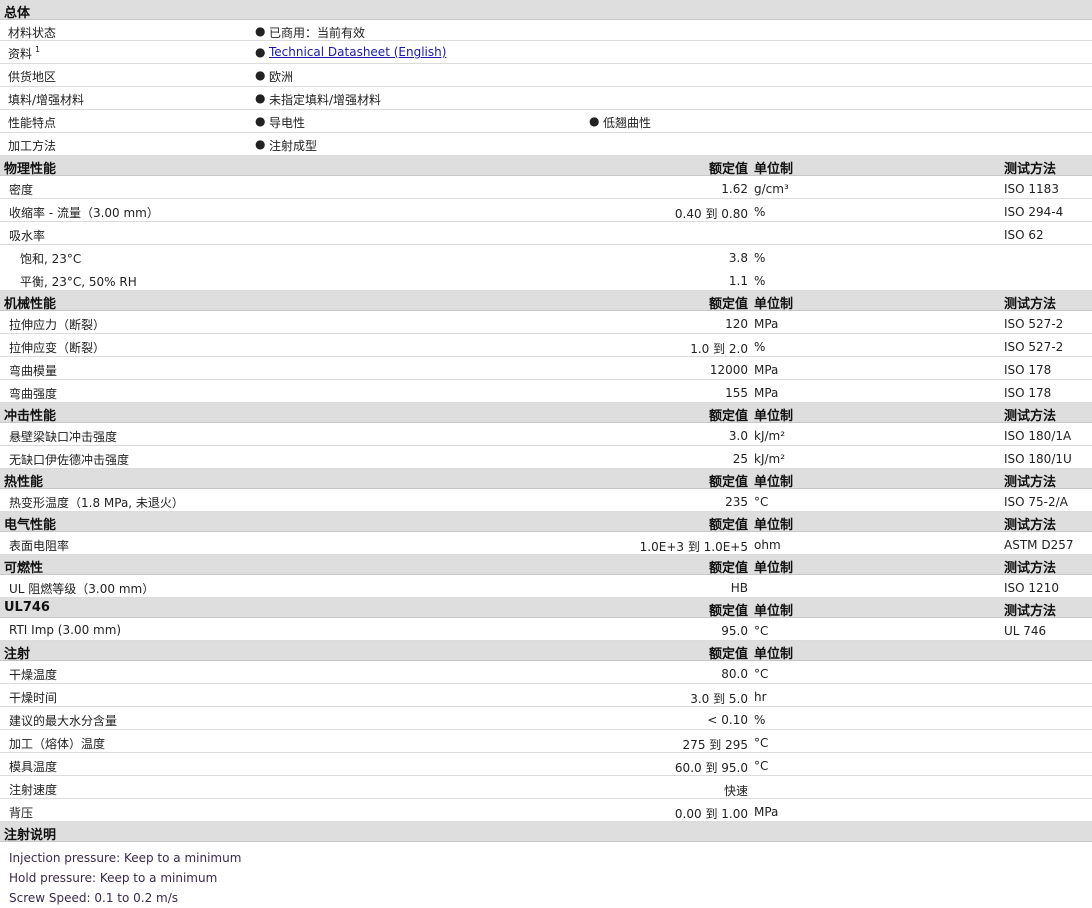 Image resolution: width=1092 pixels, height=908 pixels. I want to click on property-row: 加工（熔体）温度 275 到 295 °C, so click(546, 741).